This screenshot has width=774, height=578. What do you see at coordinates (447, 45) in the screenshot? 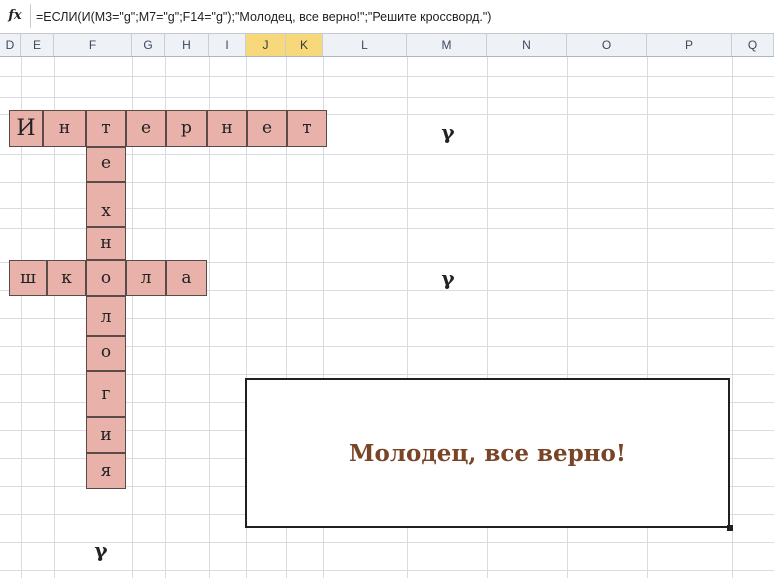
I see `column-header-M: M` at bounding box center [447, 45].